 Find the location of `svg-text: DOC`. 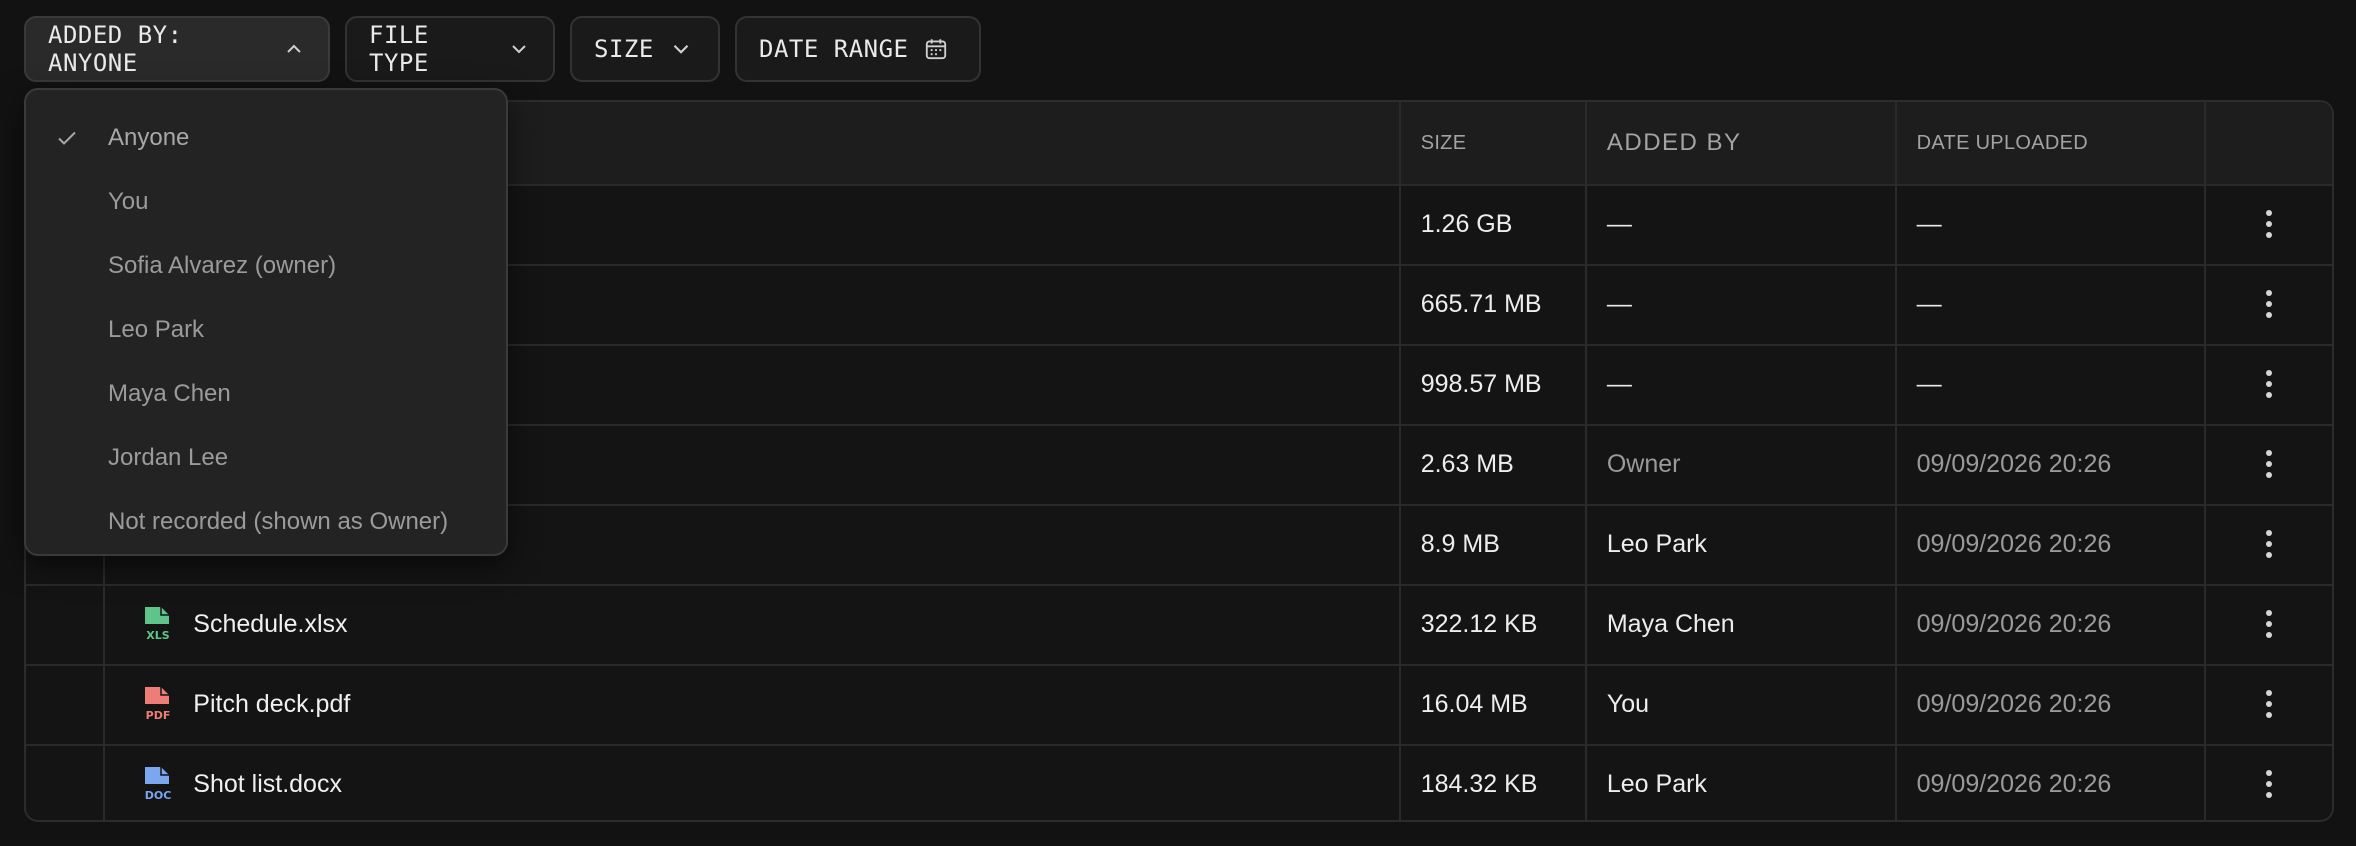

svg-text: DOC is located at coordinates (158, 795).